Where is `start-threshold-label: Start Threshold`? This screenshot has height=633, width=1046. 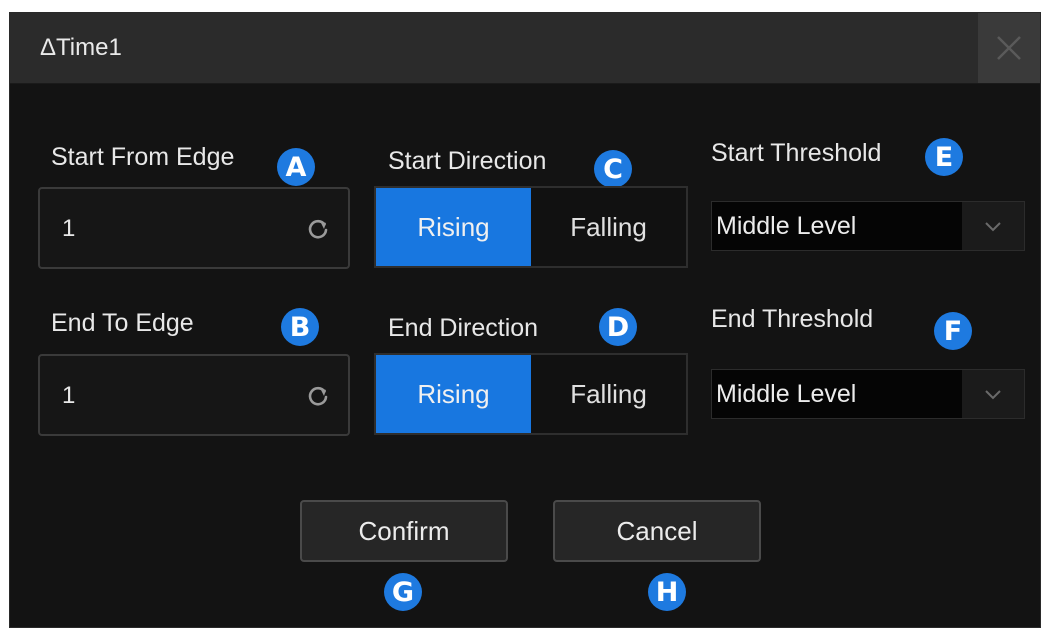
start-threshold-label: Start Threshold is located at coordinates (796, 153).